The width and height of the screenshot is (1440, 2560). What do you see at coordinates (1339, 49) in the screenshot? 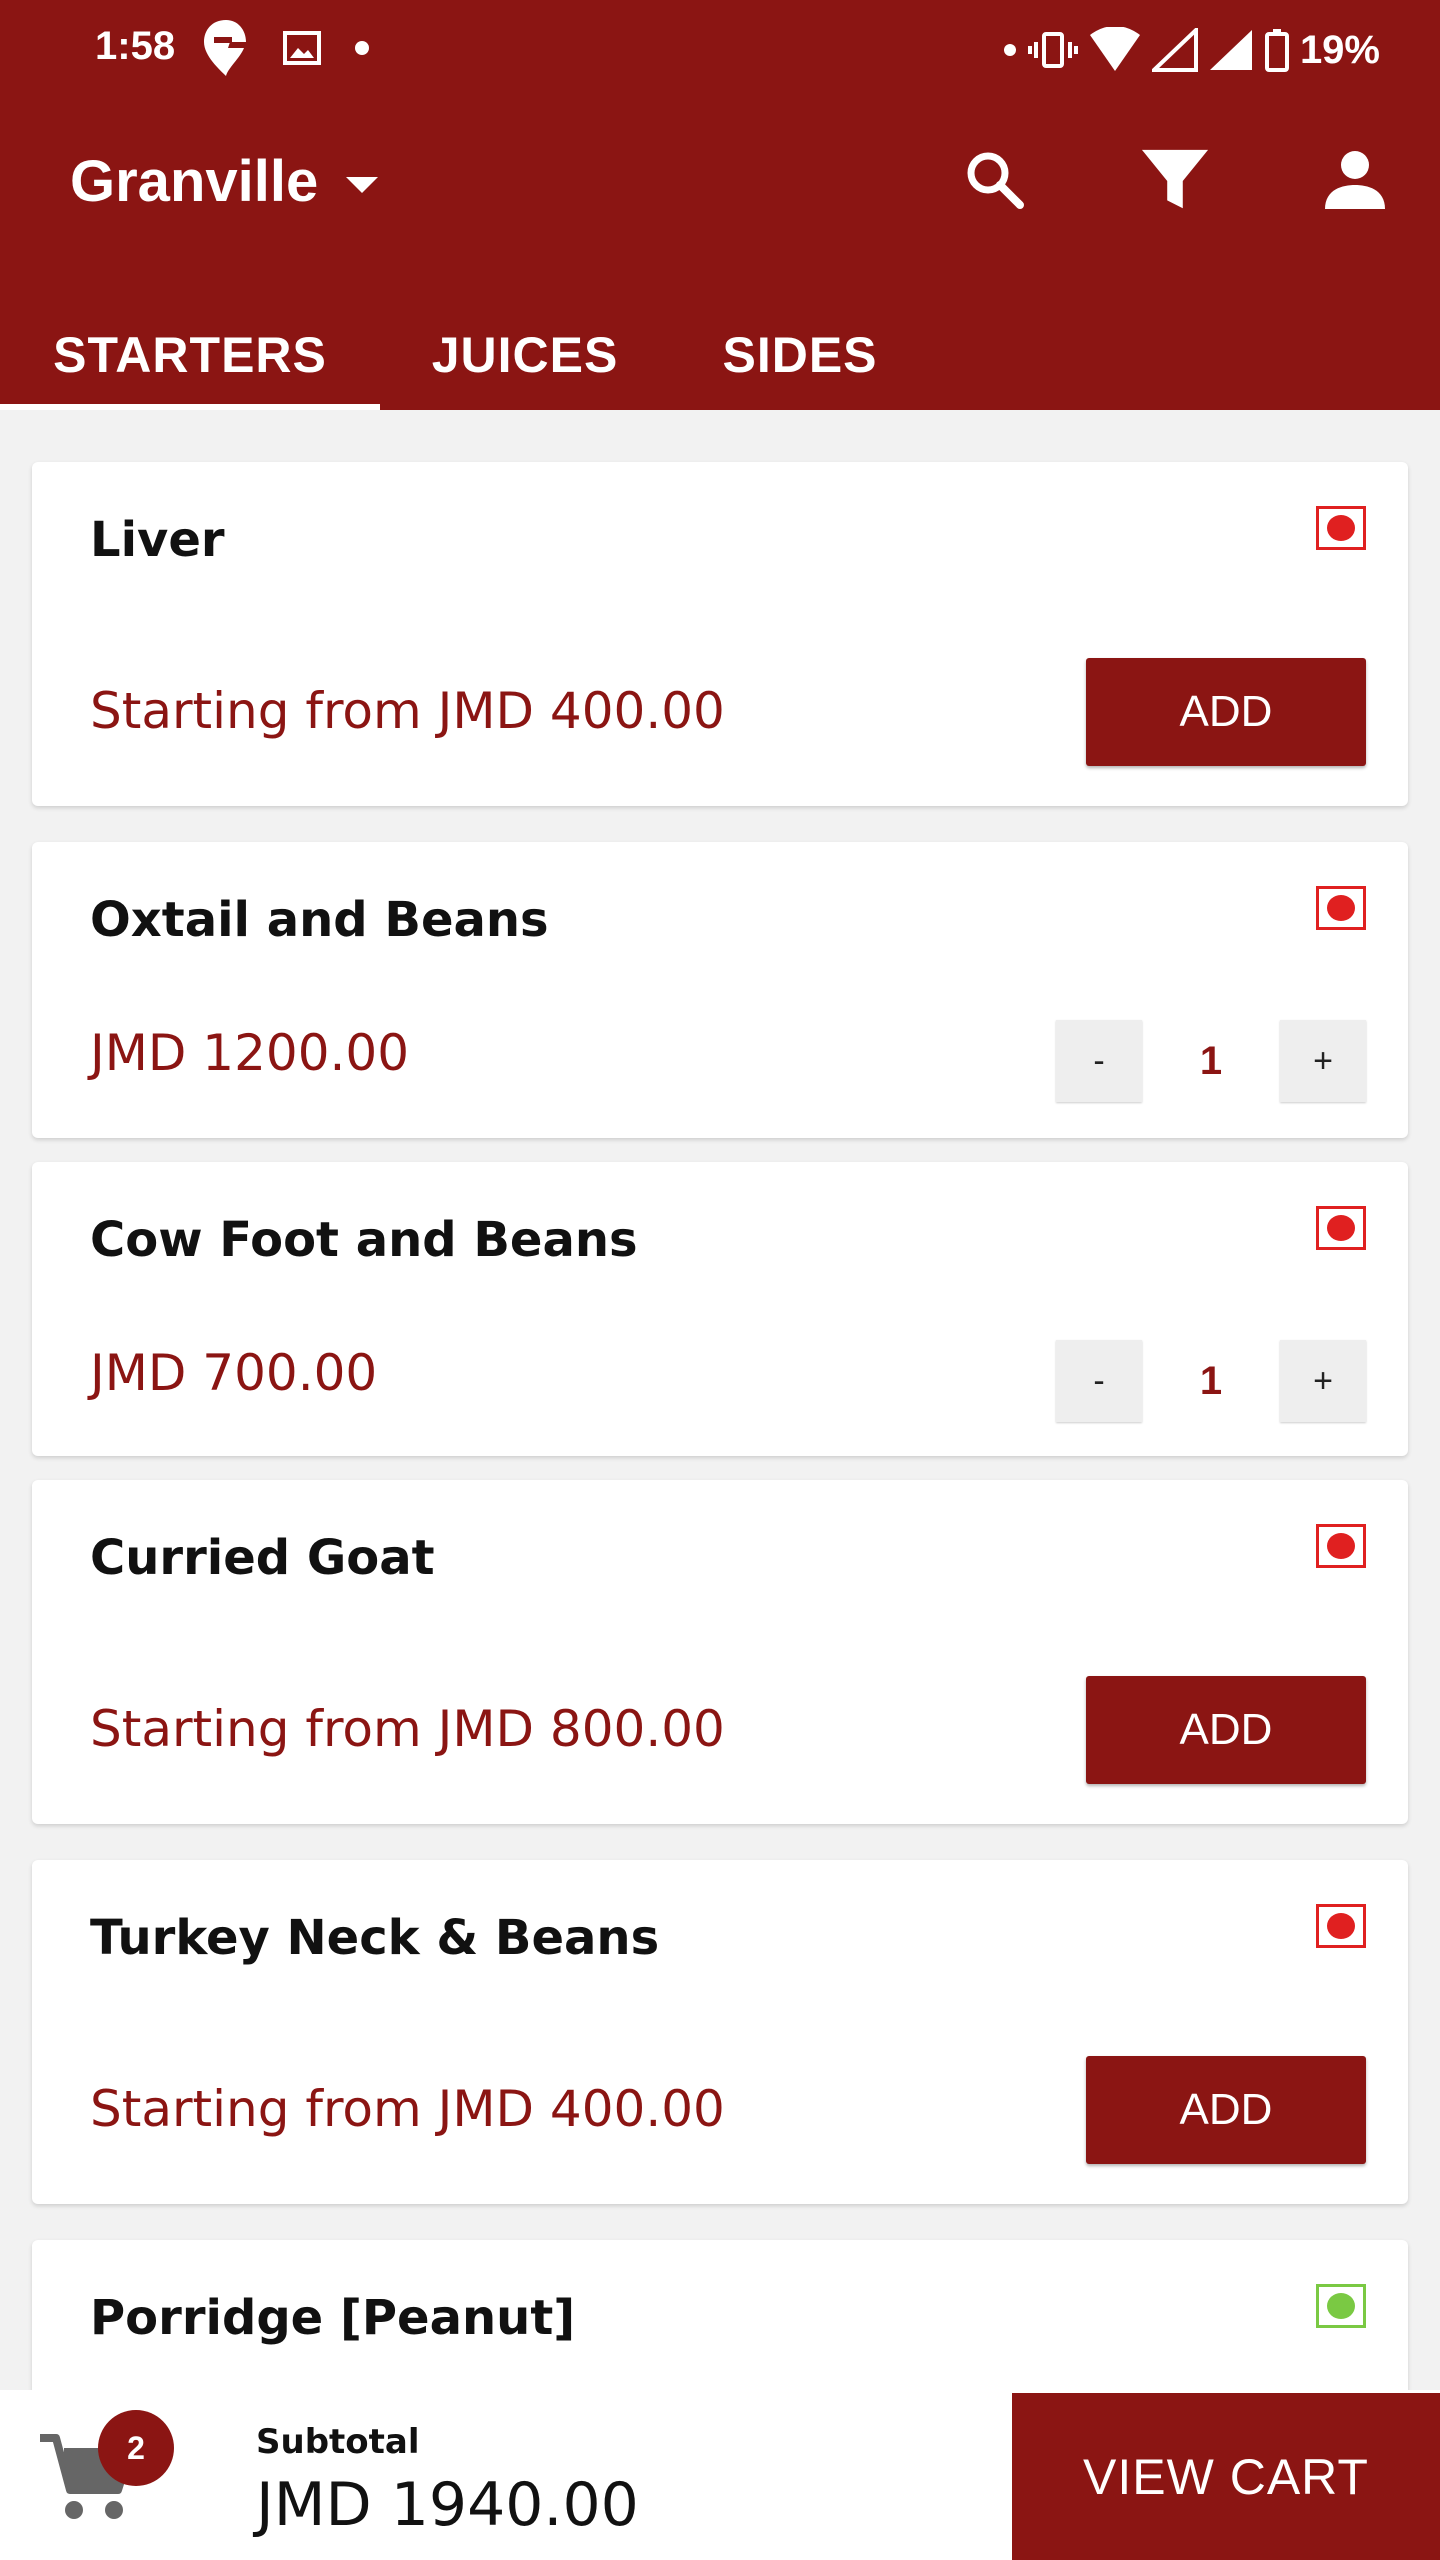
I see `battery-percent: 19%` at bounding box center [1339, 49].